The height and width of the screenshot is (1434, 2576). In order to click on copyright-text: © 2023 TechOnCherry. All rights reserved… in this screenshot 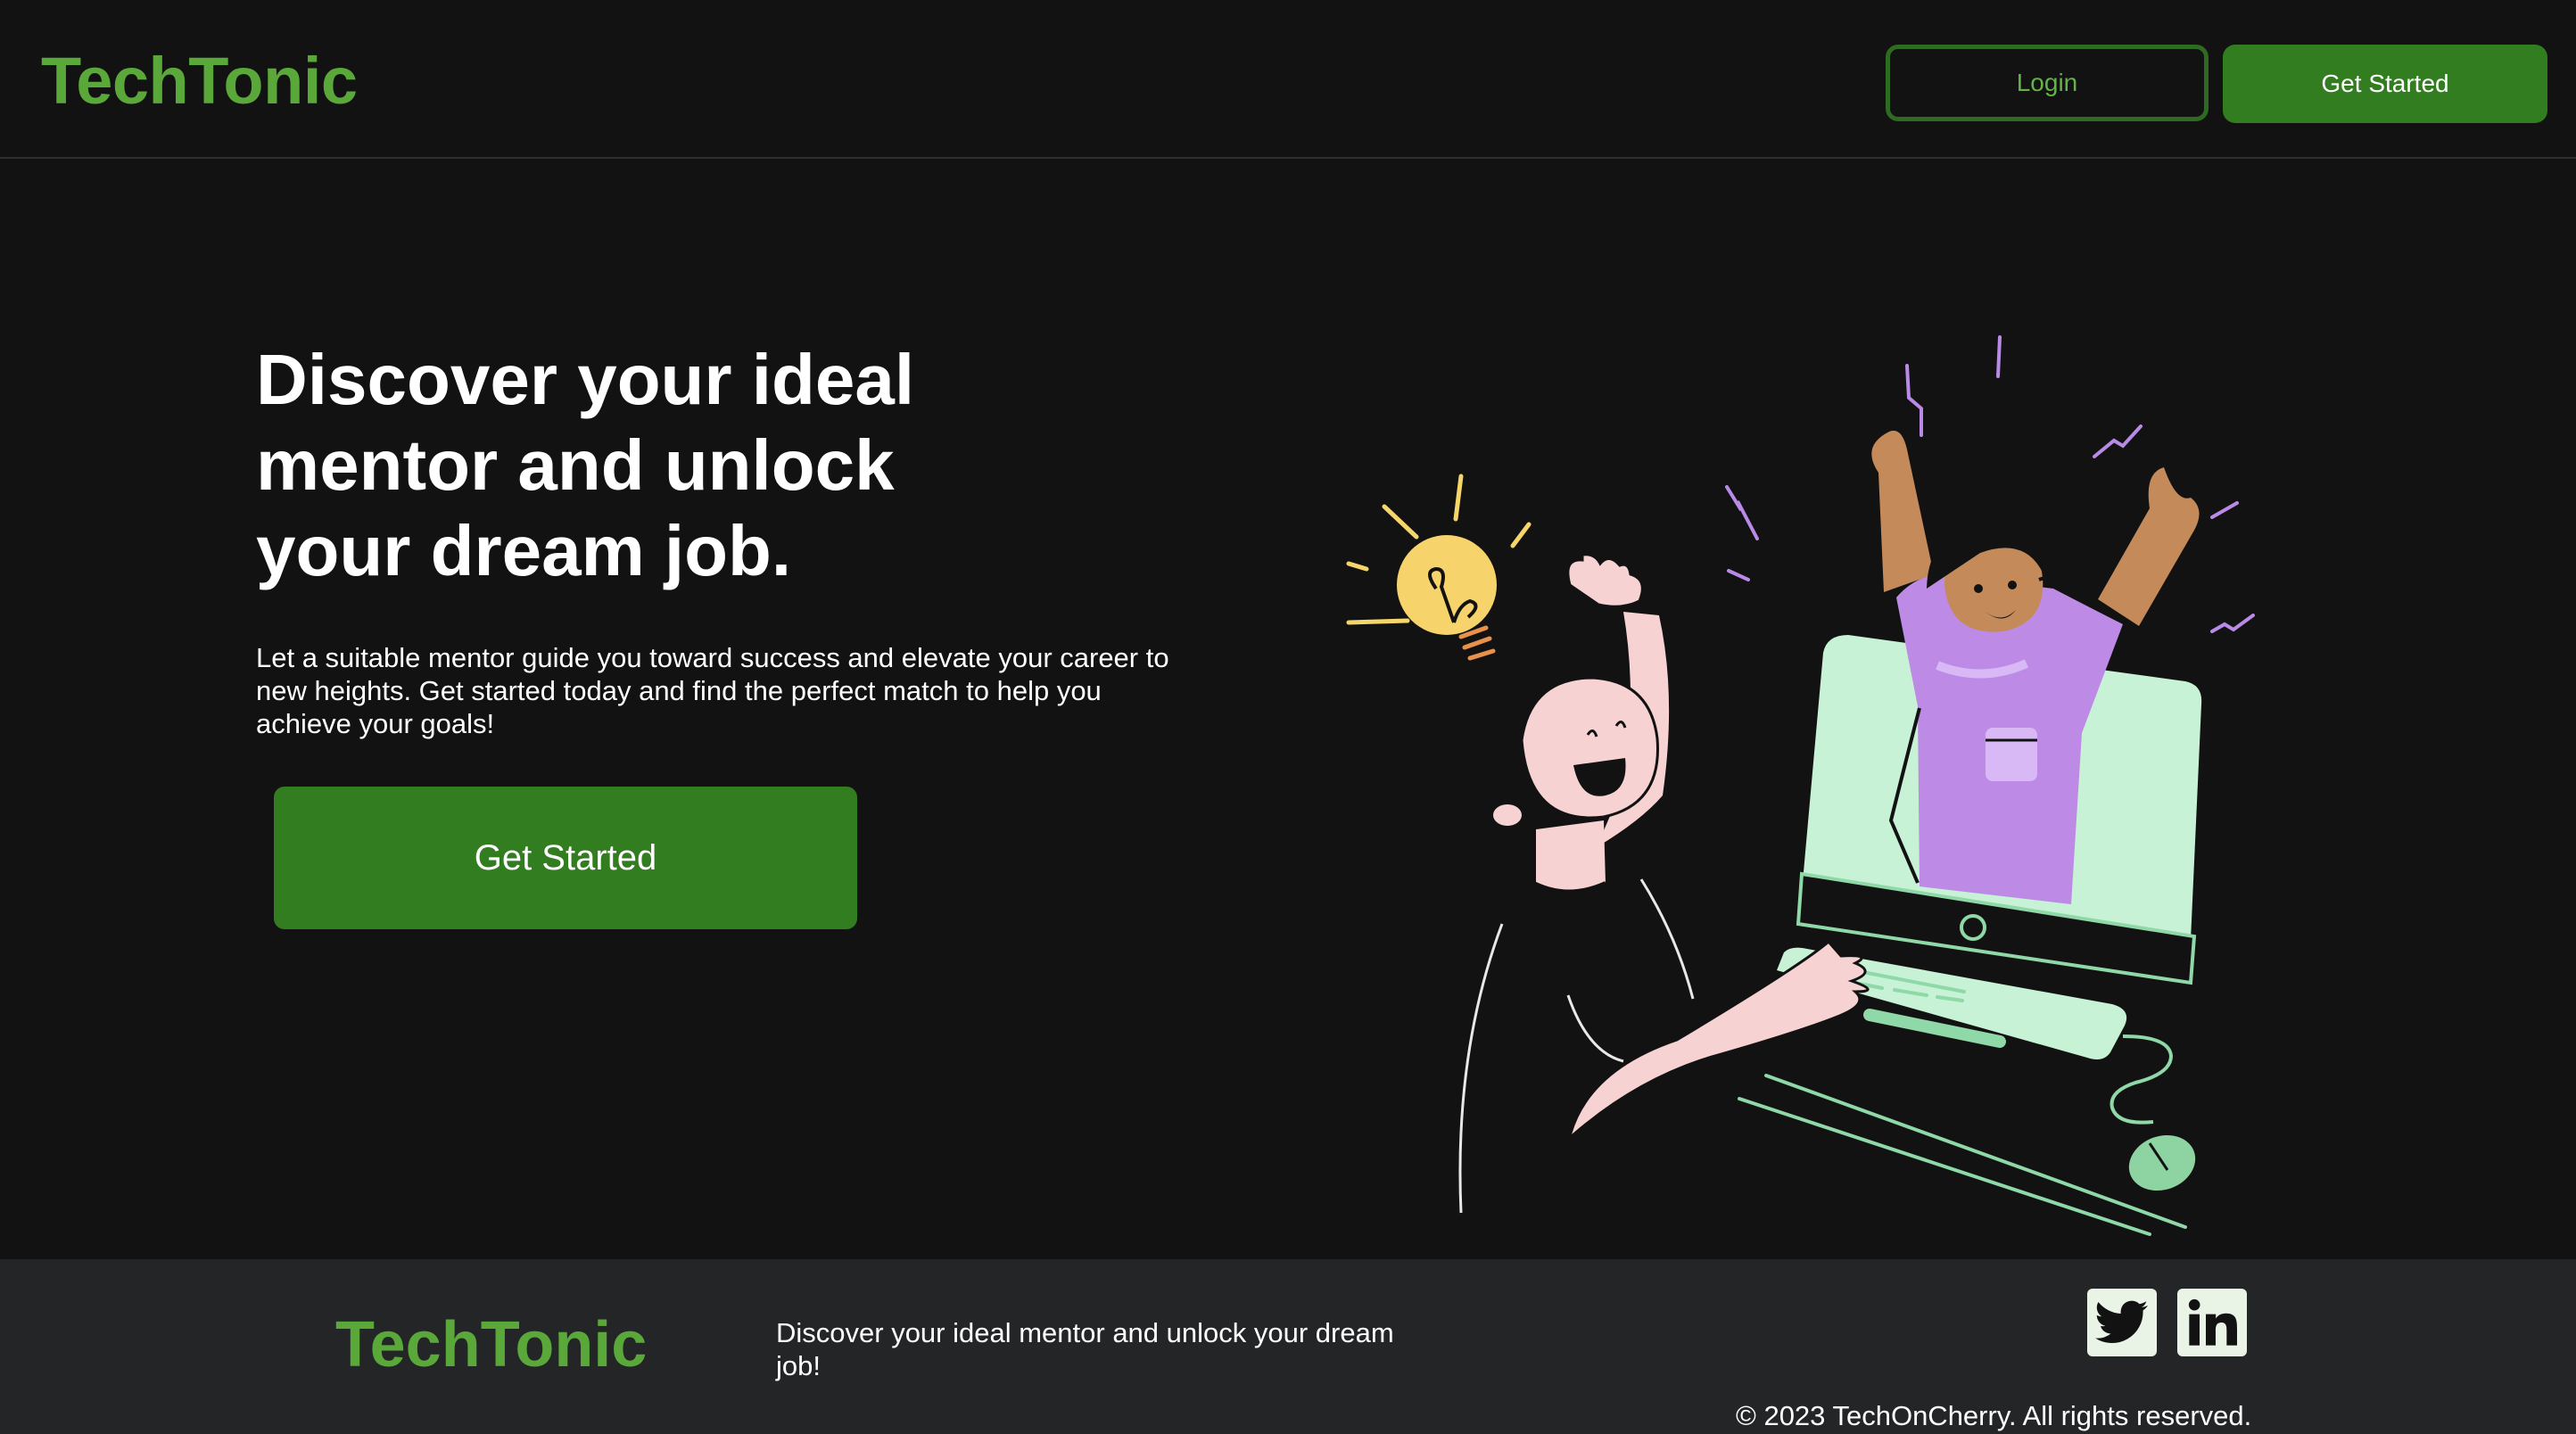, I will do `click(1994, 1415)`.